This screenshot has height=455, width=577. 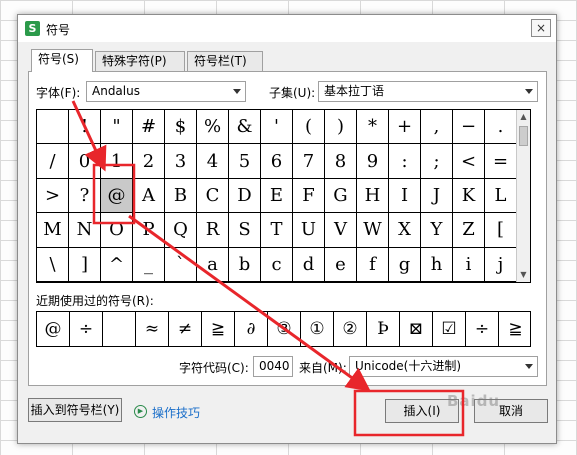 I want to click on symbol-cell: L, so click(x=501, y=196).